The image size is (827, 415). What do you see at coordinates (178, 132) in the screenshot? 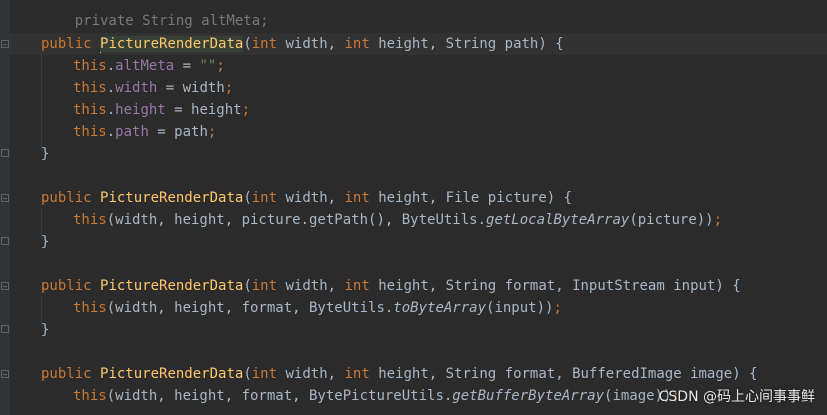
I see `assignment: = path` at bounding box center [178, 132].